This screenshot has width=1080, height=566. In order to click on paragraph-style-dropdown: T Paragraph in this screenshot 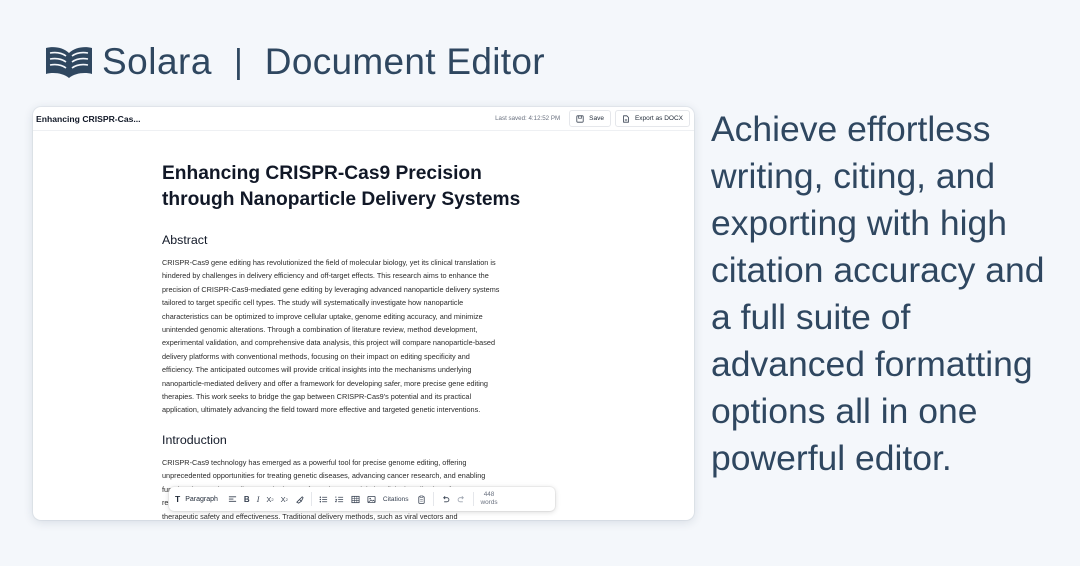, I will do `click(196, 499)`.